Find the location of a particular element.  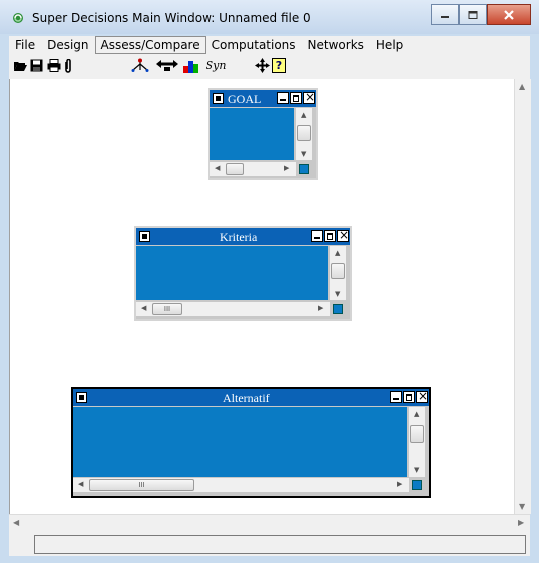

toolbar: Syn ? is located at coordinates (269, 66).